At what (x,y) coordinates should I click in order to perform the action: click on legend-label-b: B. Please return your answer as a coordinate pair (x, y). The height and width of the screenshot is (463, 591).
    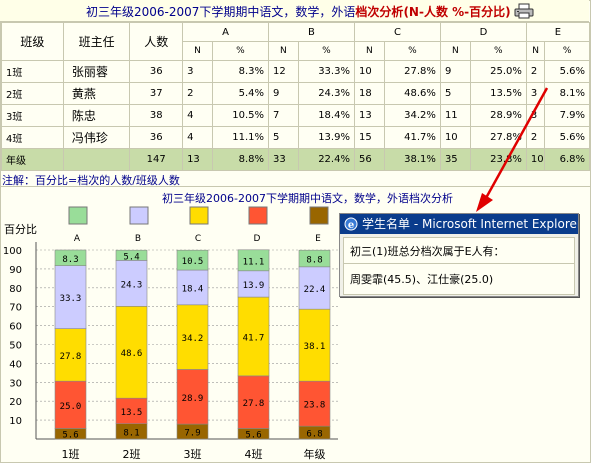
    Looking at the image, I should click on (138, 239).